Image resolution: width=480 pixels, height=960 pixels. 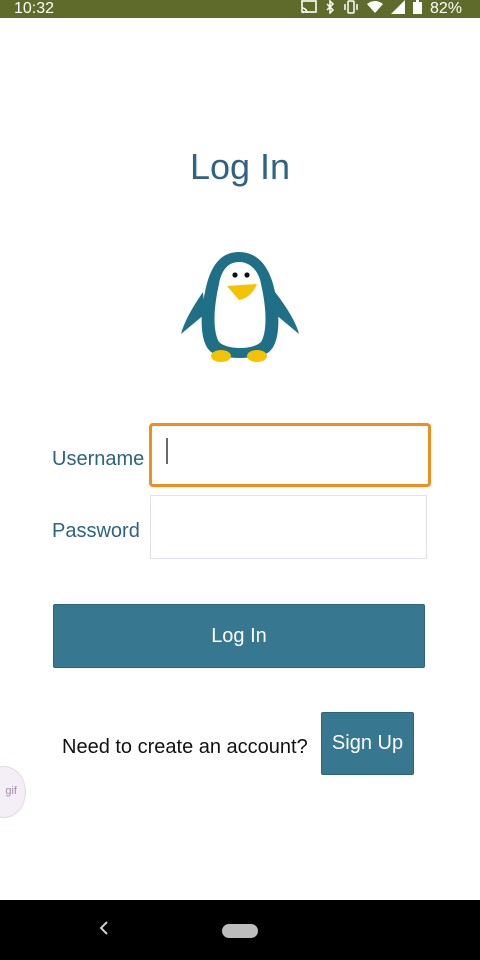 What do you see at coordinates (240, 931) in the screenshot?
I see `home-pill-button` at bounding box center [240, 931].